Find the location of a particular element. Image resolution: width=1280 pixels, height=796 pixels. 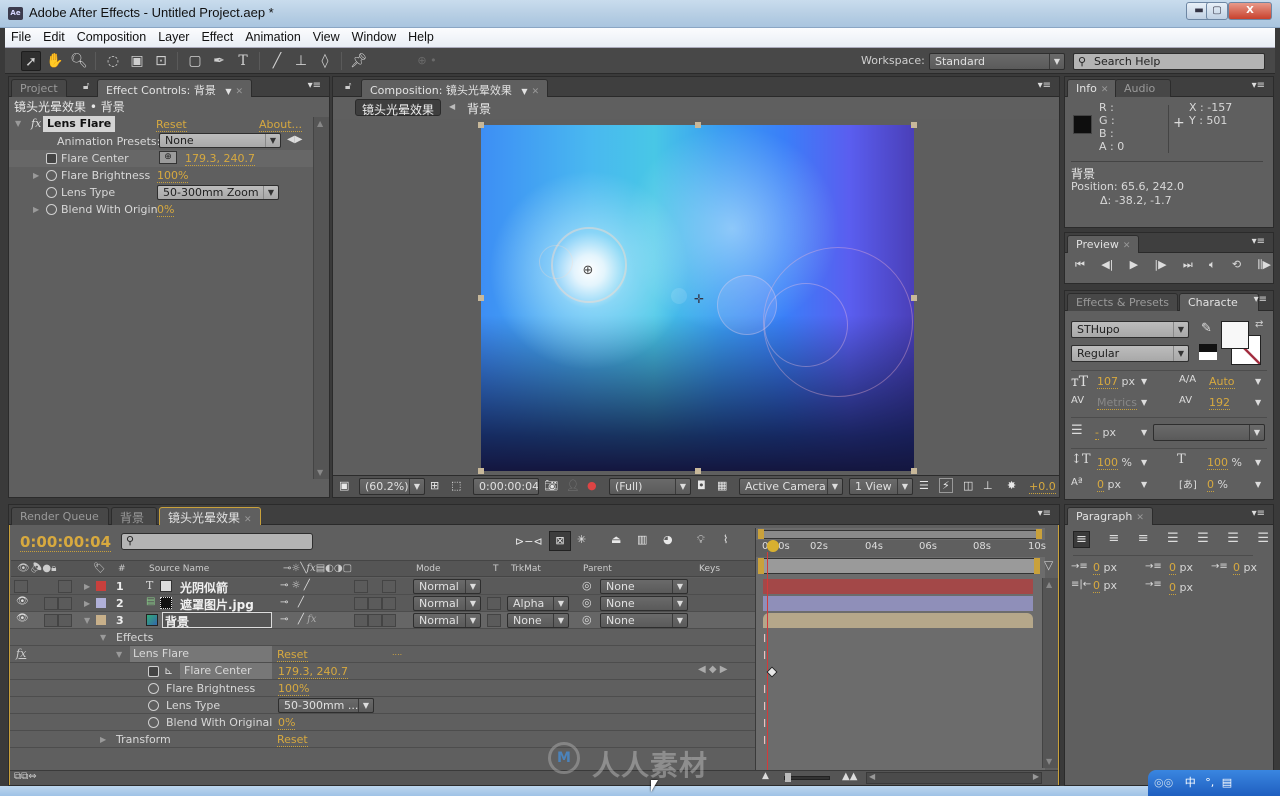

brush-tool-icon: ╱ is located at coordinates (277, 61).